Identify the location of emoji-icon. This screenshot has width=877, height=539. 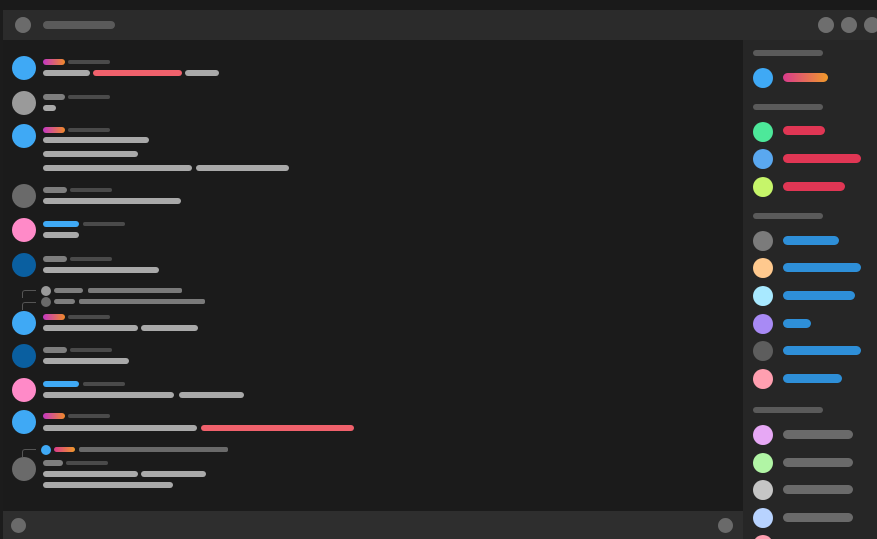
(725, 525).